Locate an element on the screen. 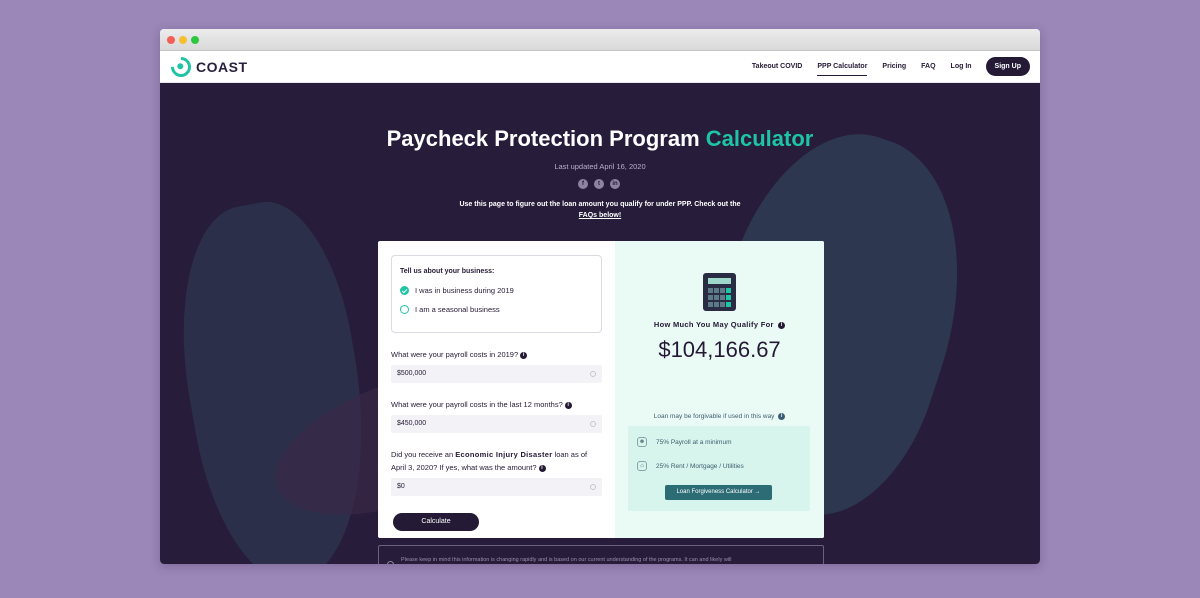 This screenshot has height=598, width=1200. qualify-label: How Much You May Qualify For i is located at coordinates (719, 324).